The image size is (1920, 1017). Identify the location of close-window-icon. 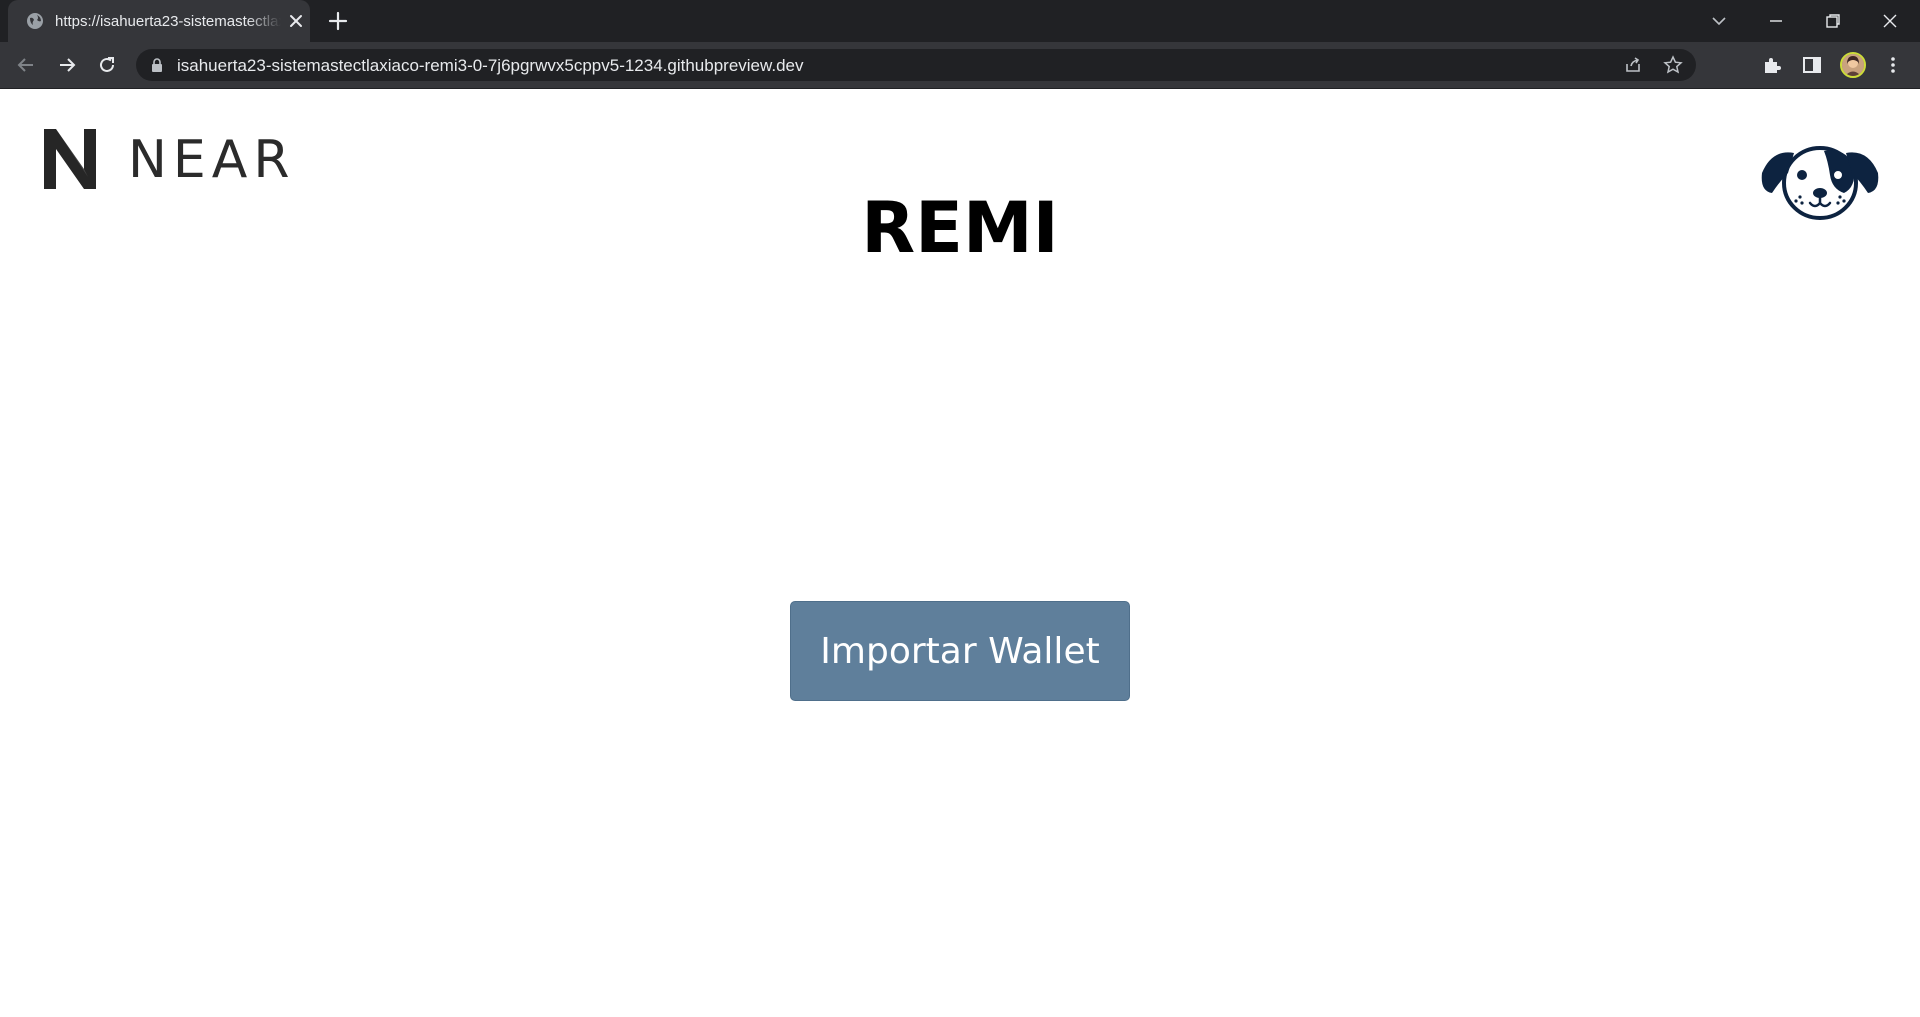
(1890, 21).